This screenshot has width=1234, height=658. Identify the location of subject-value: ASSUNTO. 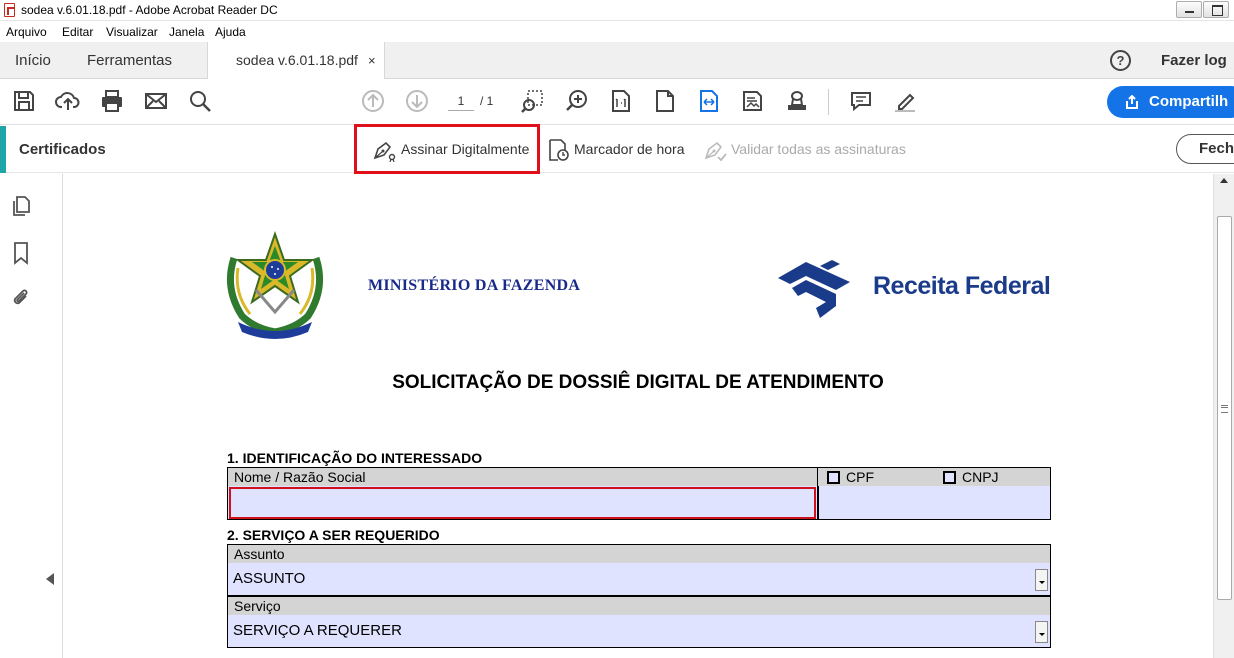
(269, 578).